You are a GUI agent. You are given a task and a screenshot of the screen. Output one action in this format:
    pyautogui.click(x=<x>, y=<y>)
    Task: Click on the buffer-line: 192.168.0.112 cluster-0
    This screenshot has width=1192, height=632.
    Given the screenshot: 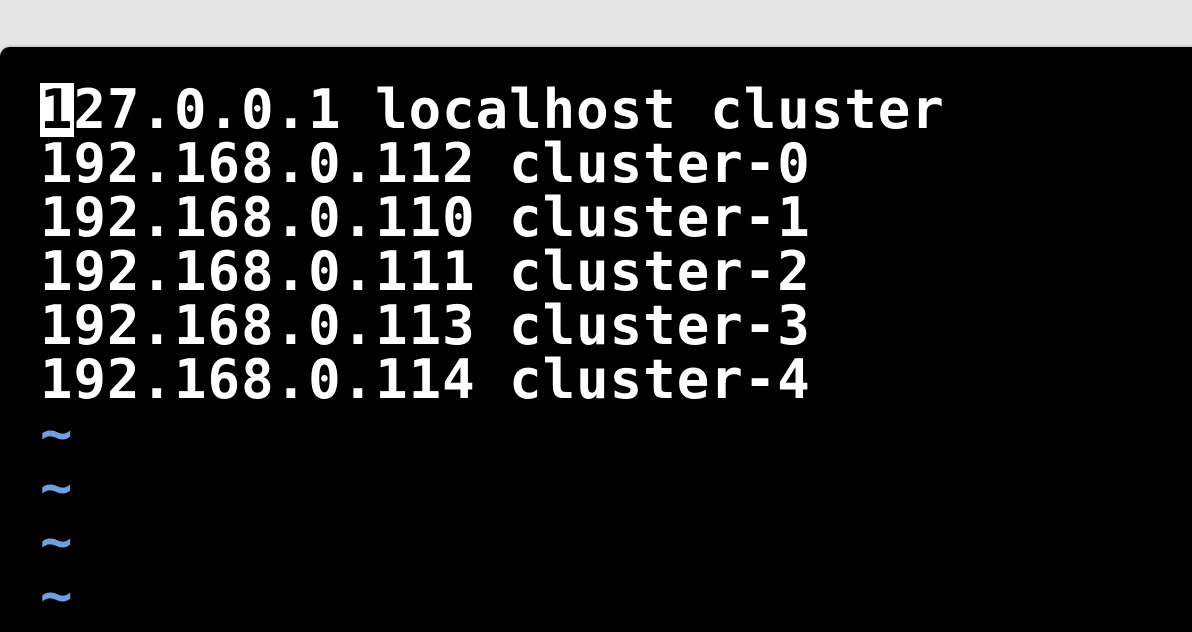 What is the action you would take?
    pyautogui.click(x=425, y=163)
    